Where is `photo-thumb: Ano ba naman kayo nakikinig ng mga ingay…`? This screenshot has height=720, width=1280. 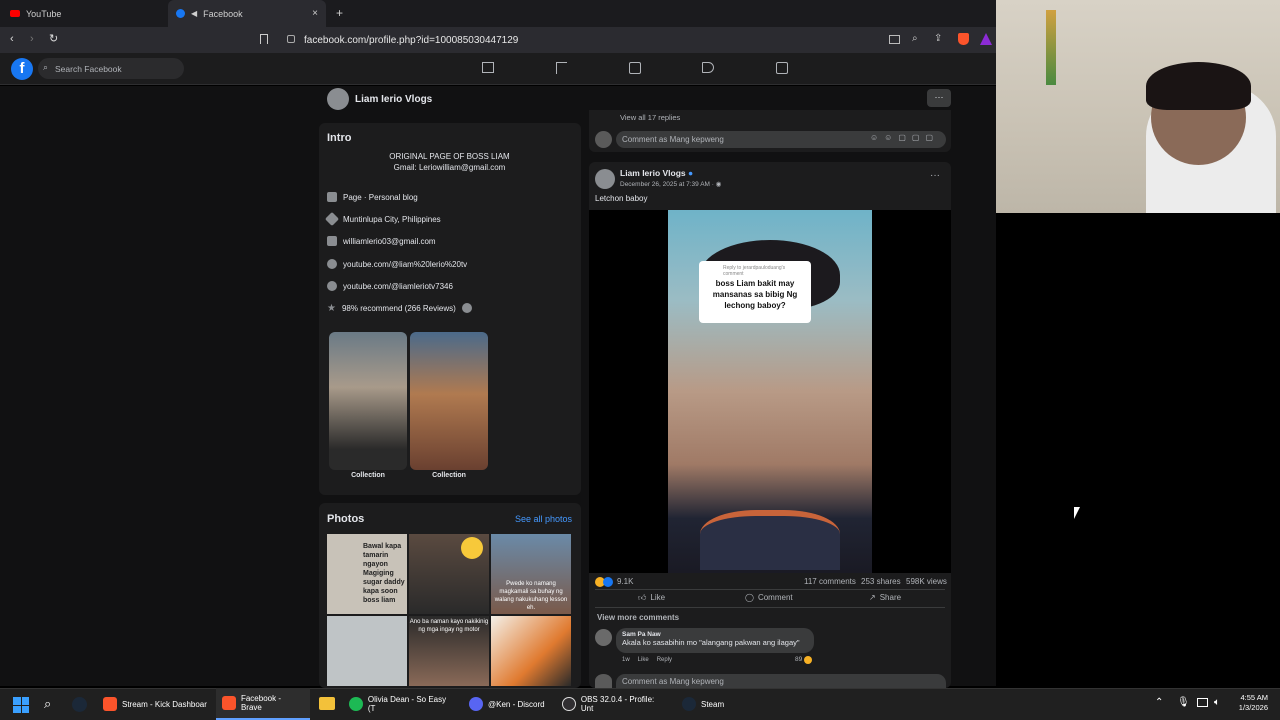
photo-thumb: Ano ba naman kayo nakikinig ng mga ingay… is located at coordinates (449, 651).